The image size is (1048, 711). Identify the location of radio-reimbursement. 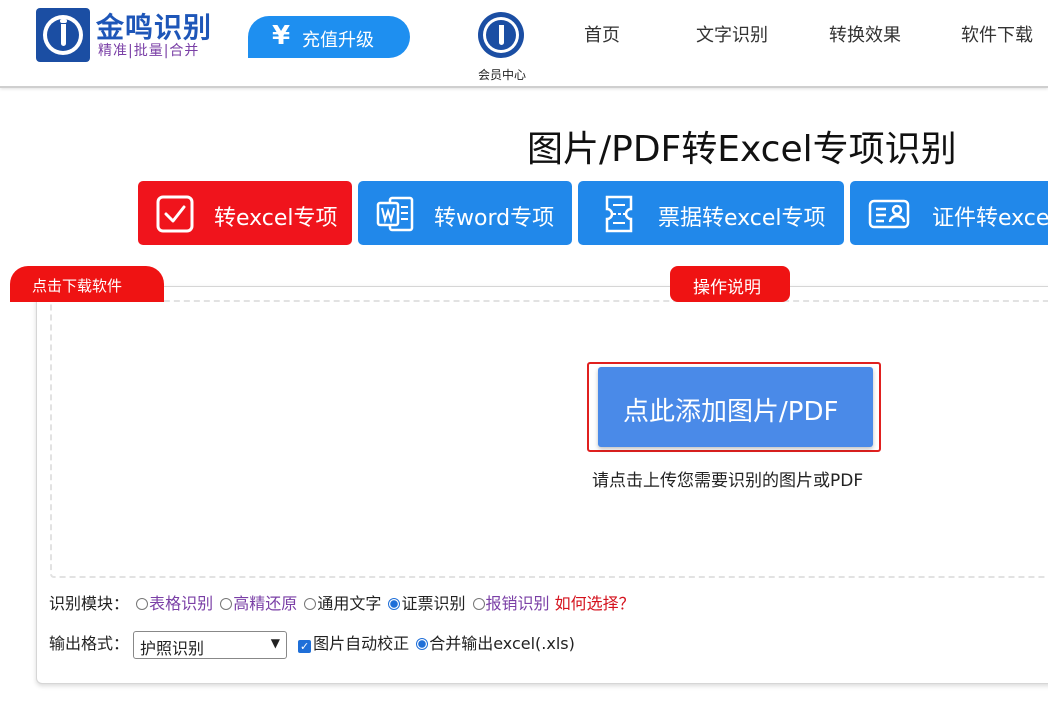
(478, 604).